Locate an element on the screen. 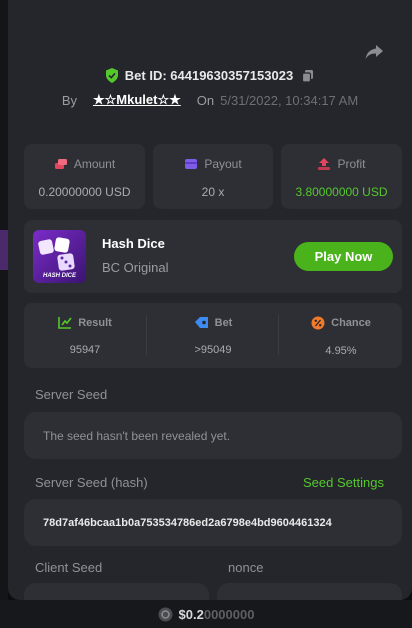  nonce-field is located at coordinates (309, 591).